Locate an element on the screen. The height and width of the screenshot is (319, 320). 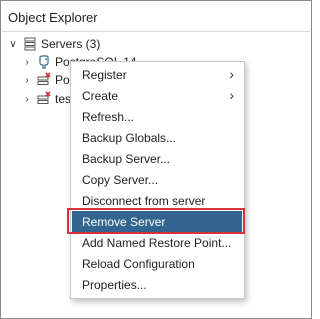
server-group-icon is located at coordinates (30, 44).